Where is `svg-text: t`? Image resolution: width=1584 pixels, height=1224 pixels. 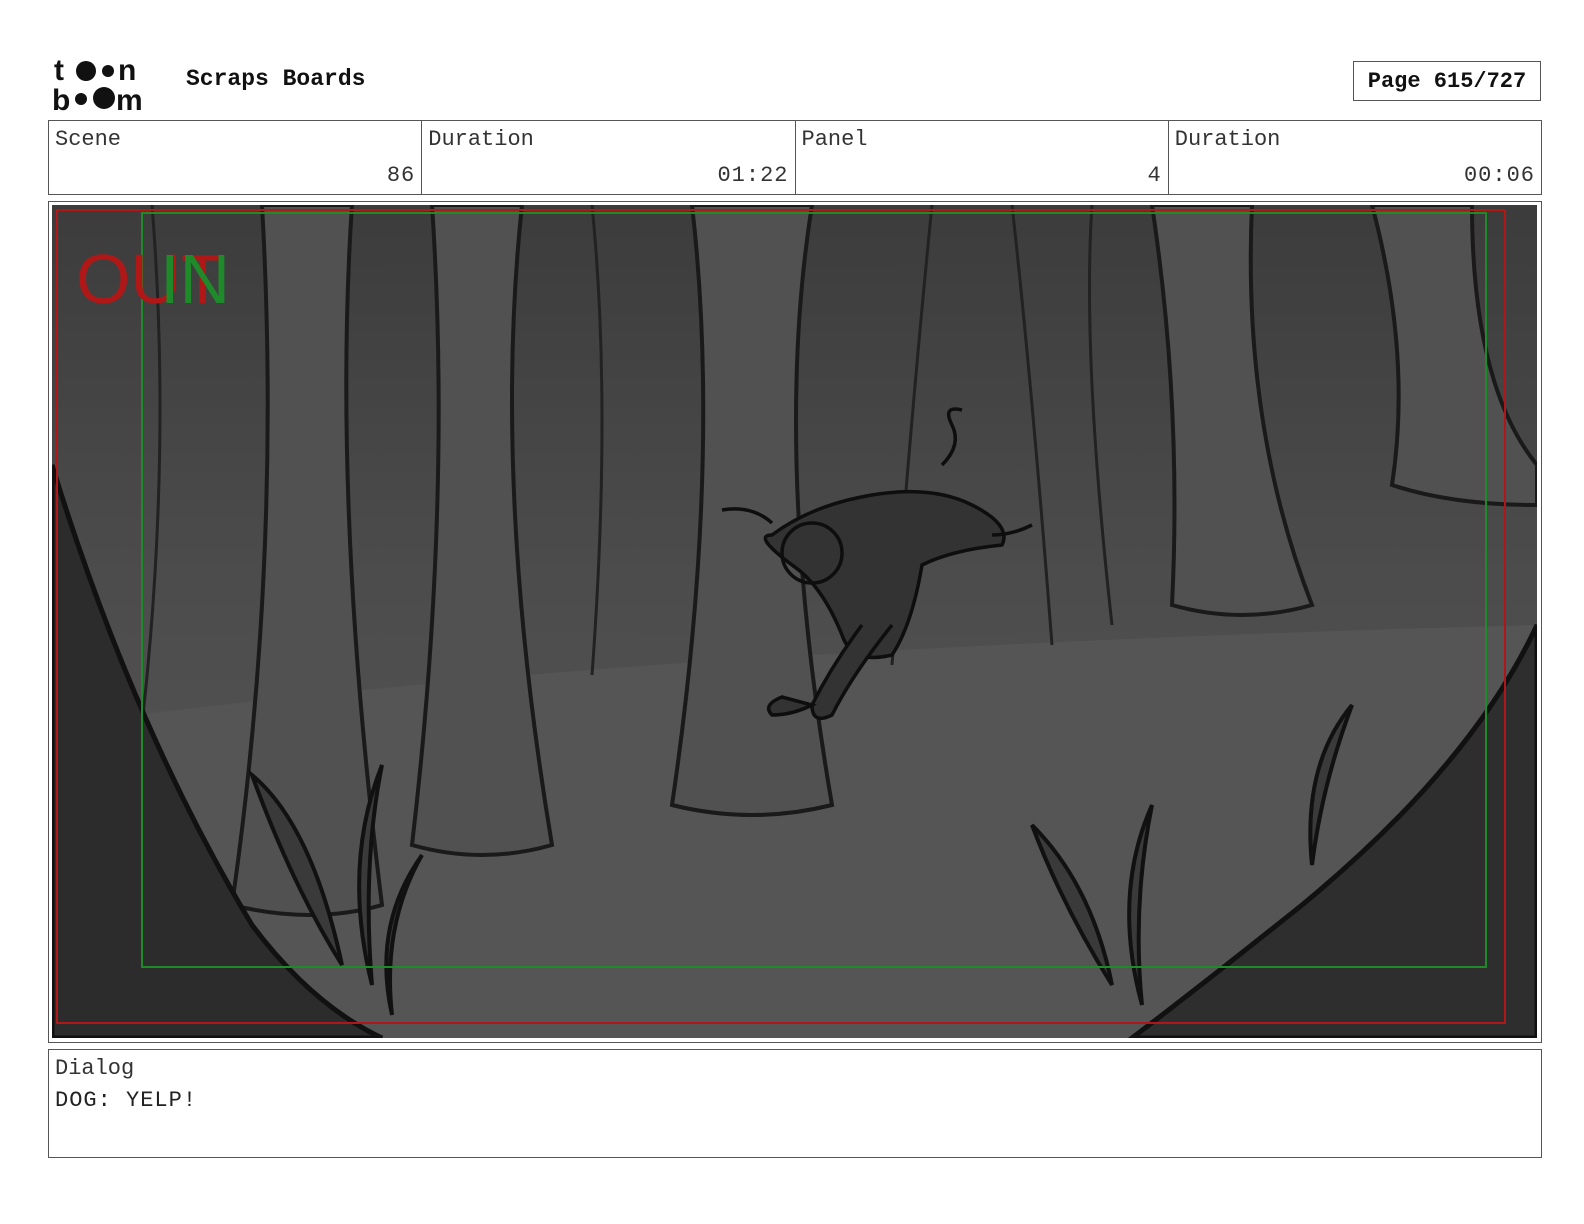 svg-text: t is located at coordinates (59, 70).